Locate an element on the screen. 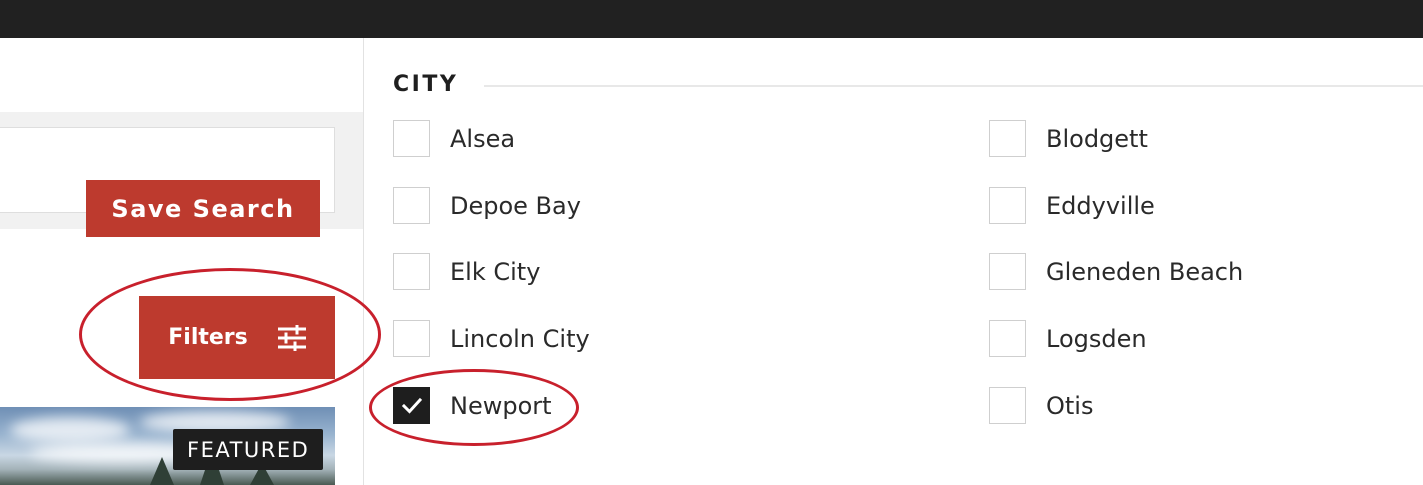  city-option-label: Blodgett is located at coordinates (1097, 138).